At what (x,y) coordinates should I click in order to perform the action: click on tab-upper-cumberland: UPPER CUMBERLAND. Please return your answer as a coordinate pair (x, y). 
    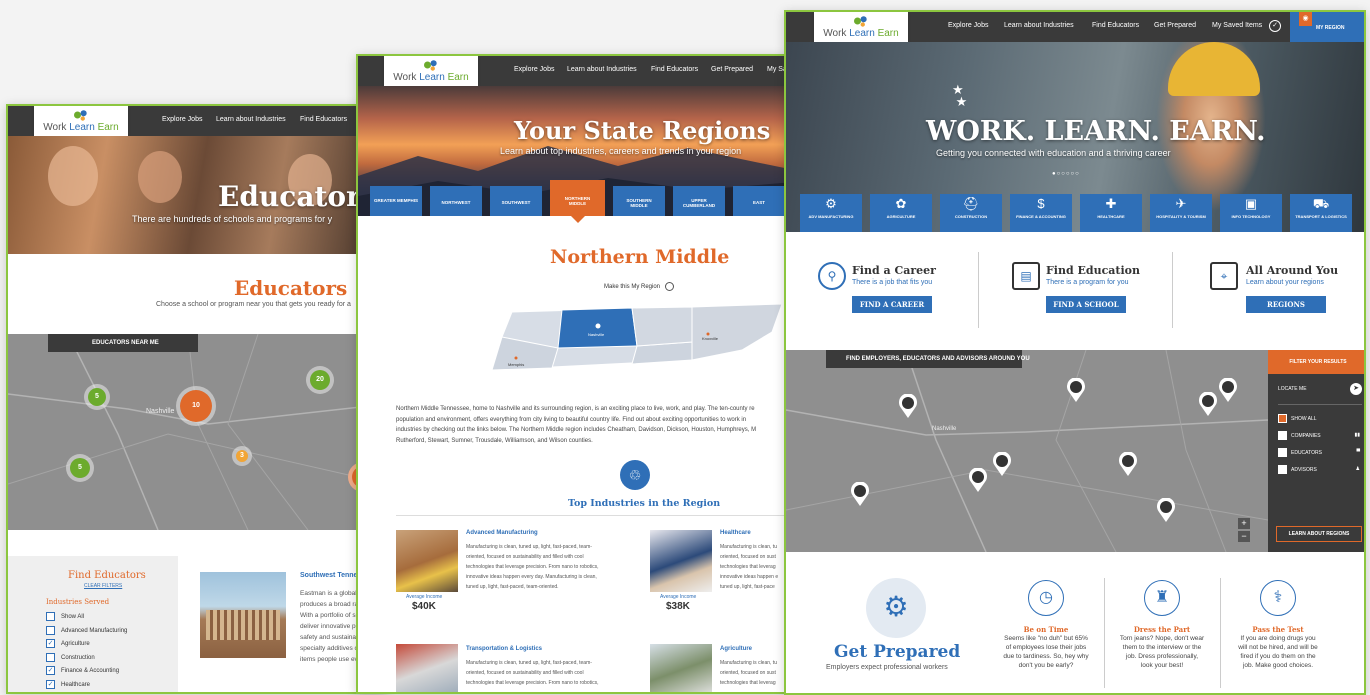
    Looking at the image, I should click on (699, 201).